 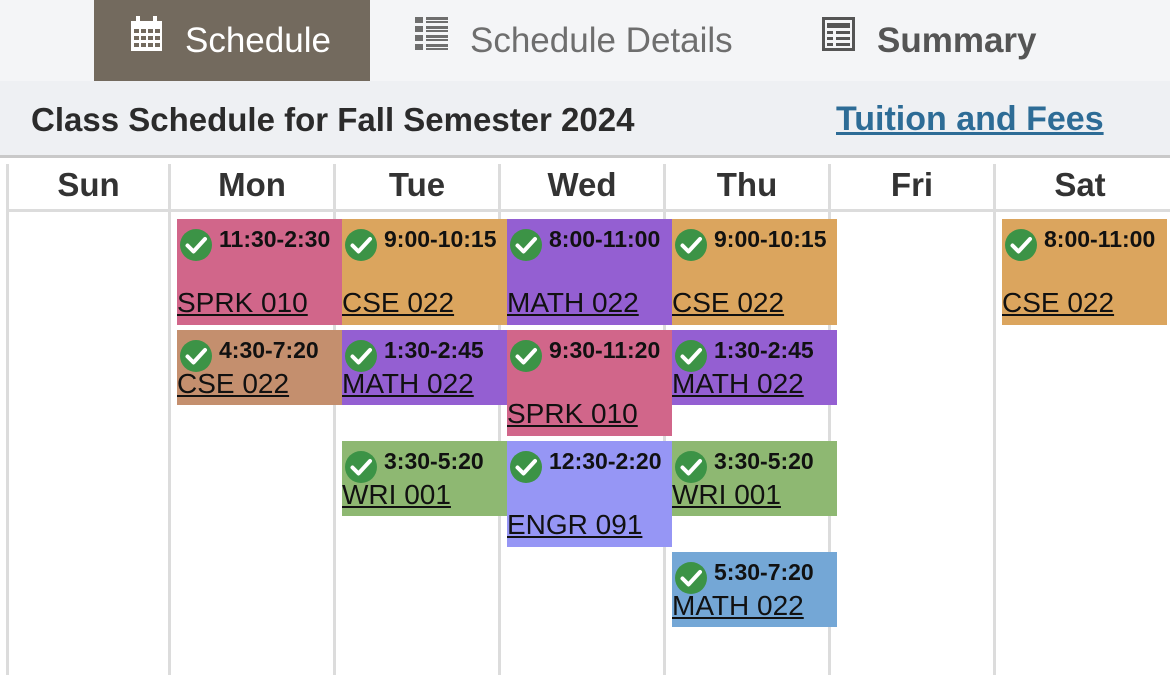 I want to click on day-header-mon: Mon, so click(x=252, y=184).